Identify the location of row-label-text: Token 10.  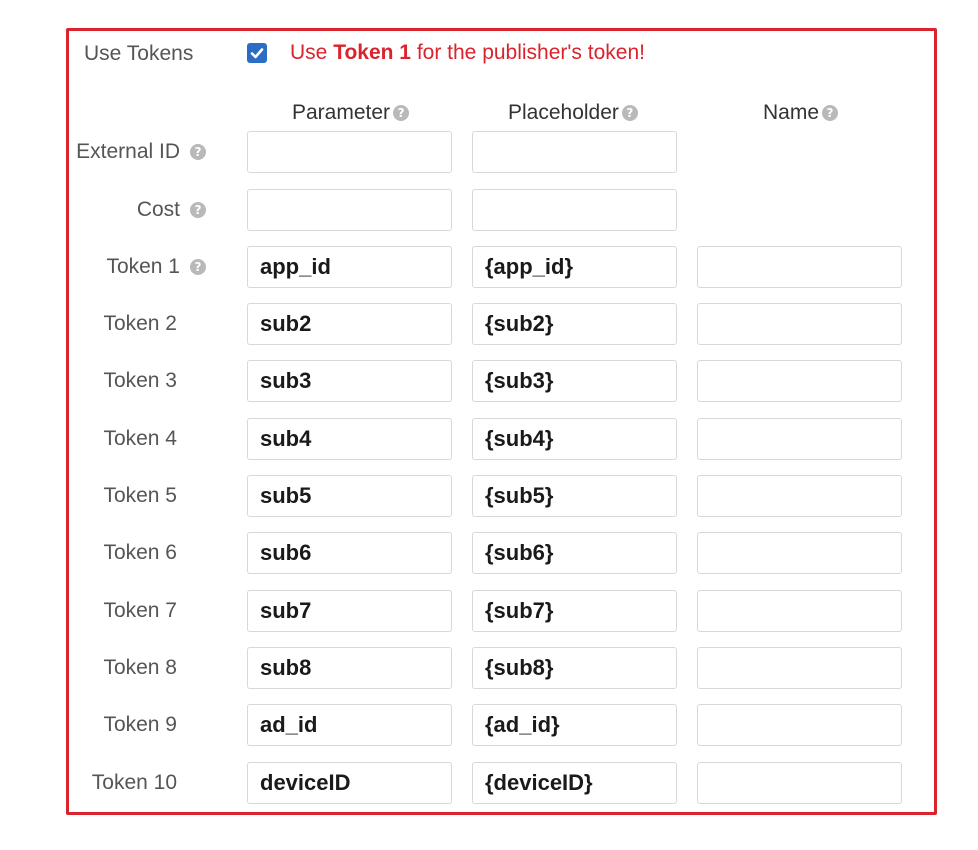
(134, 782).